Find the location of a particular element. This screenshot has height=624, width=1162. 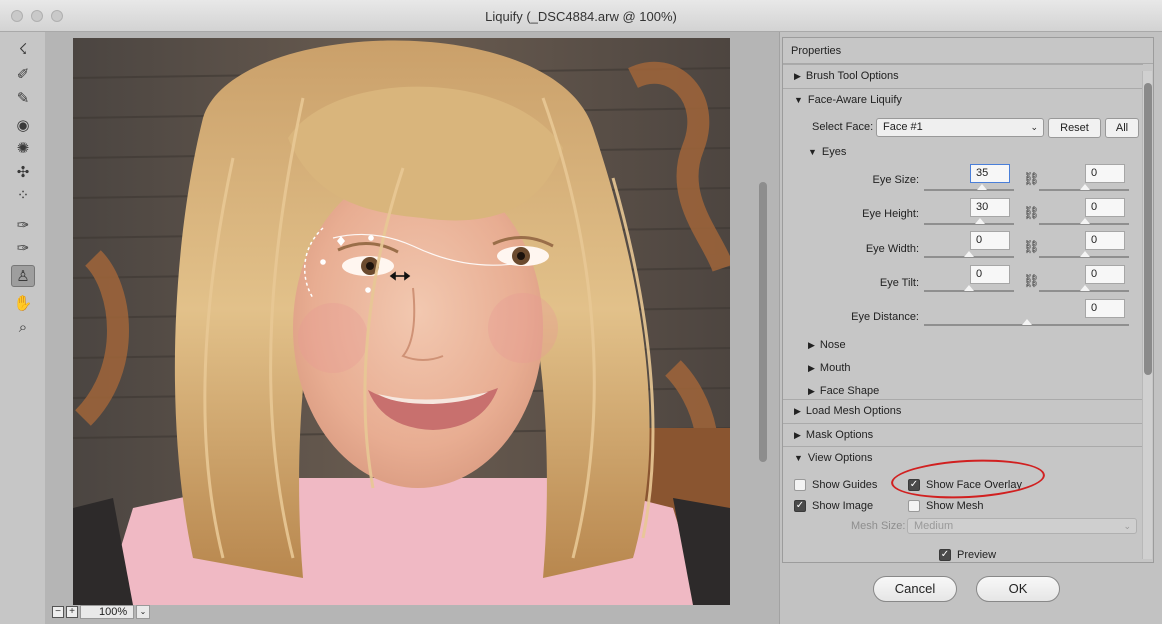

mesh-size-dropdown: Medium ⌄ is located at coordinates (1022, 526).